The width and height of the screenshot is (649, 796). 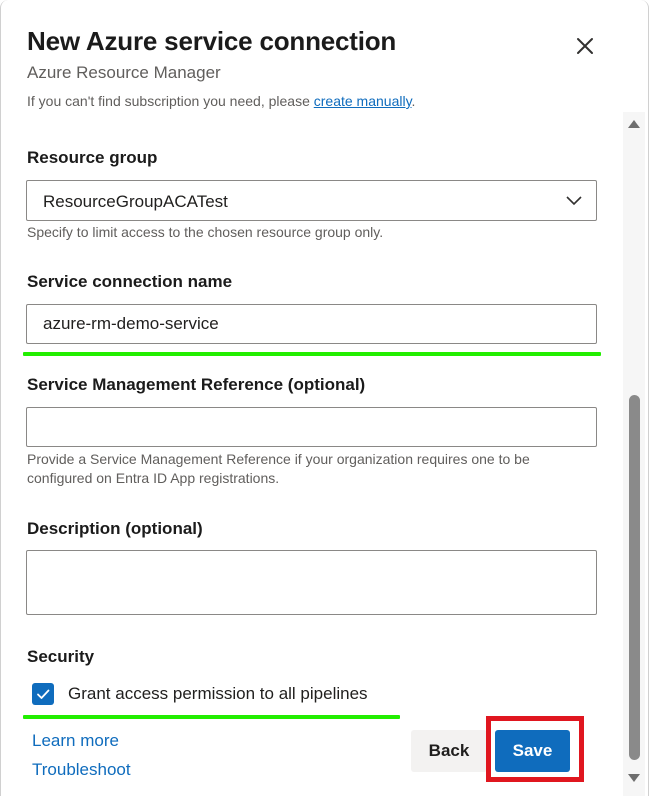 I want to click on troubleshoot-link: Troubleshoot, so click(x=81, y=770).